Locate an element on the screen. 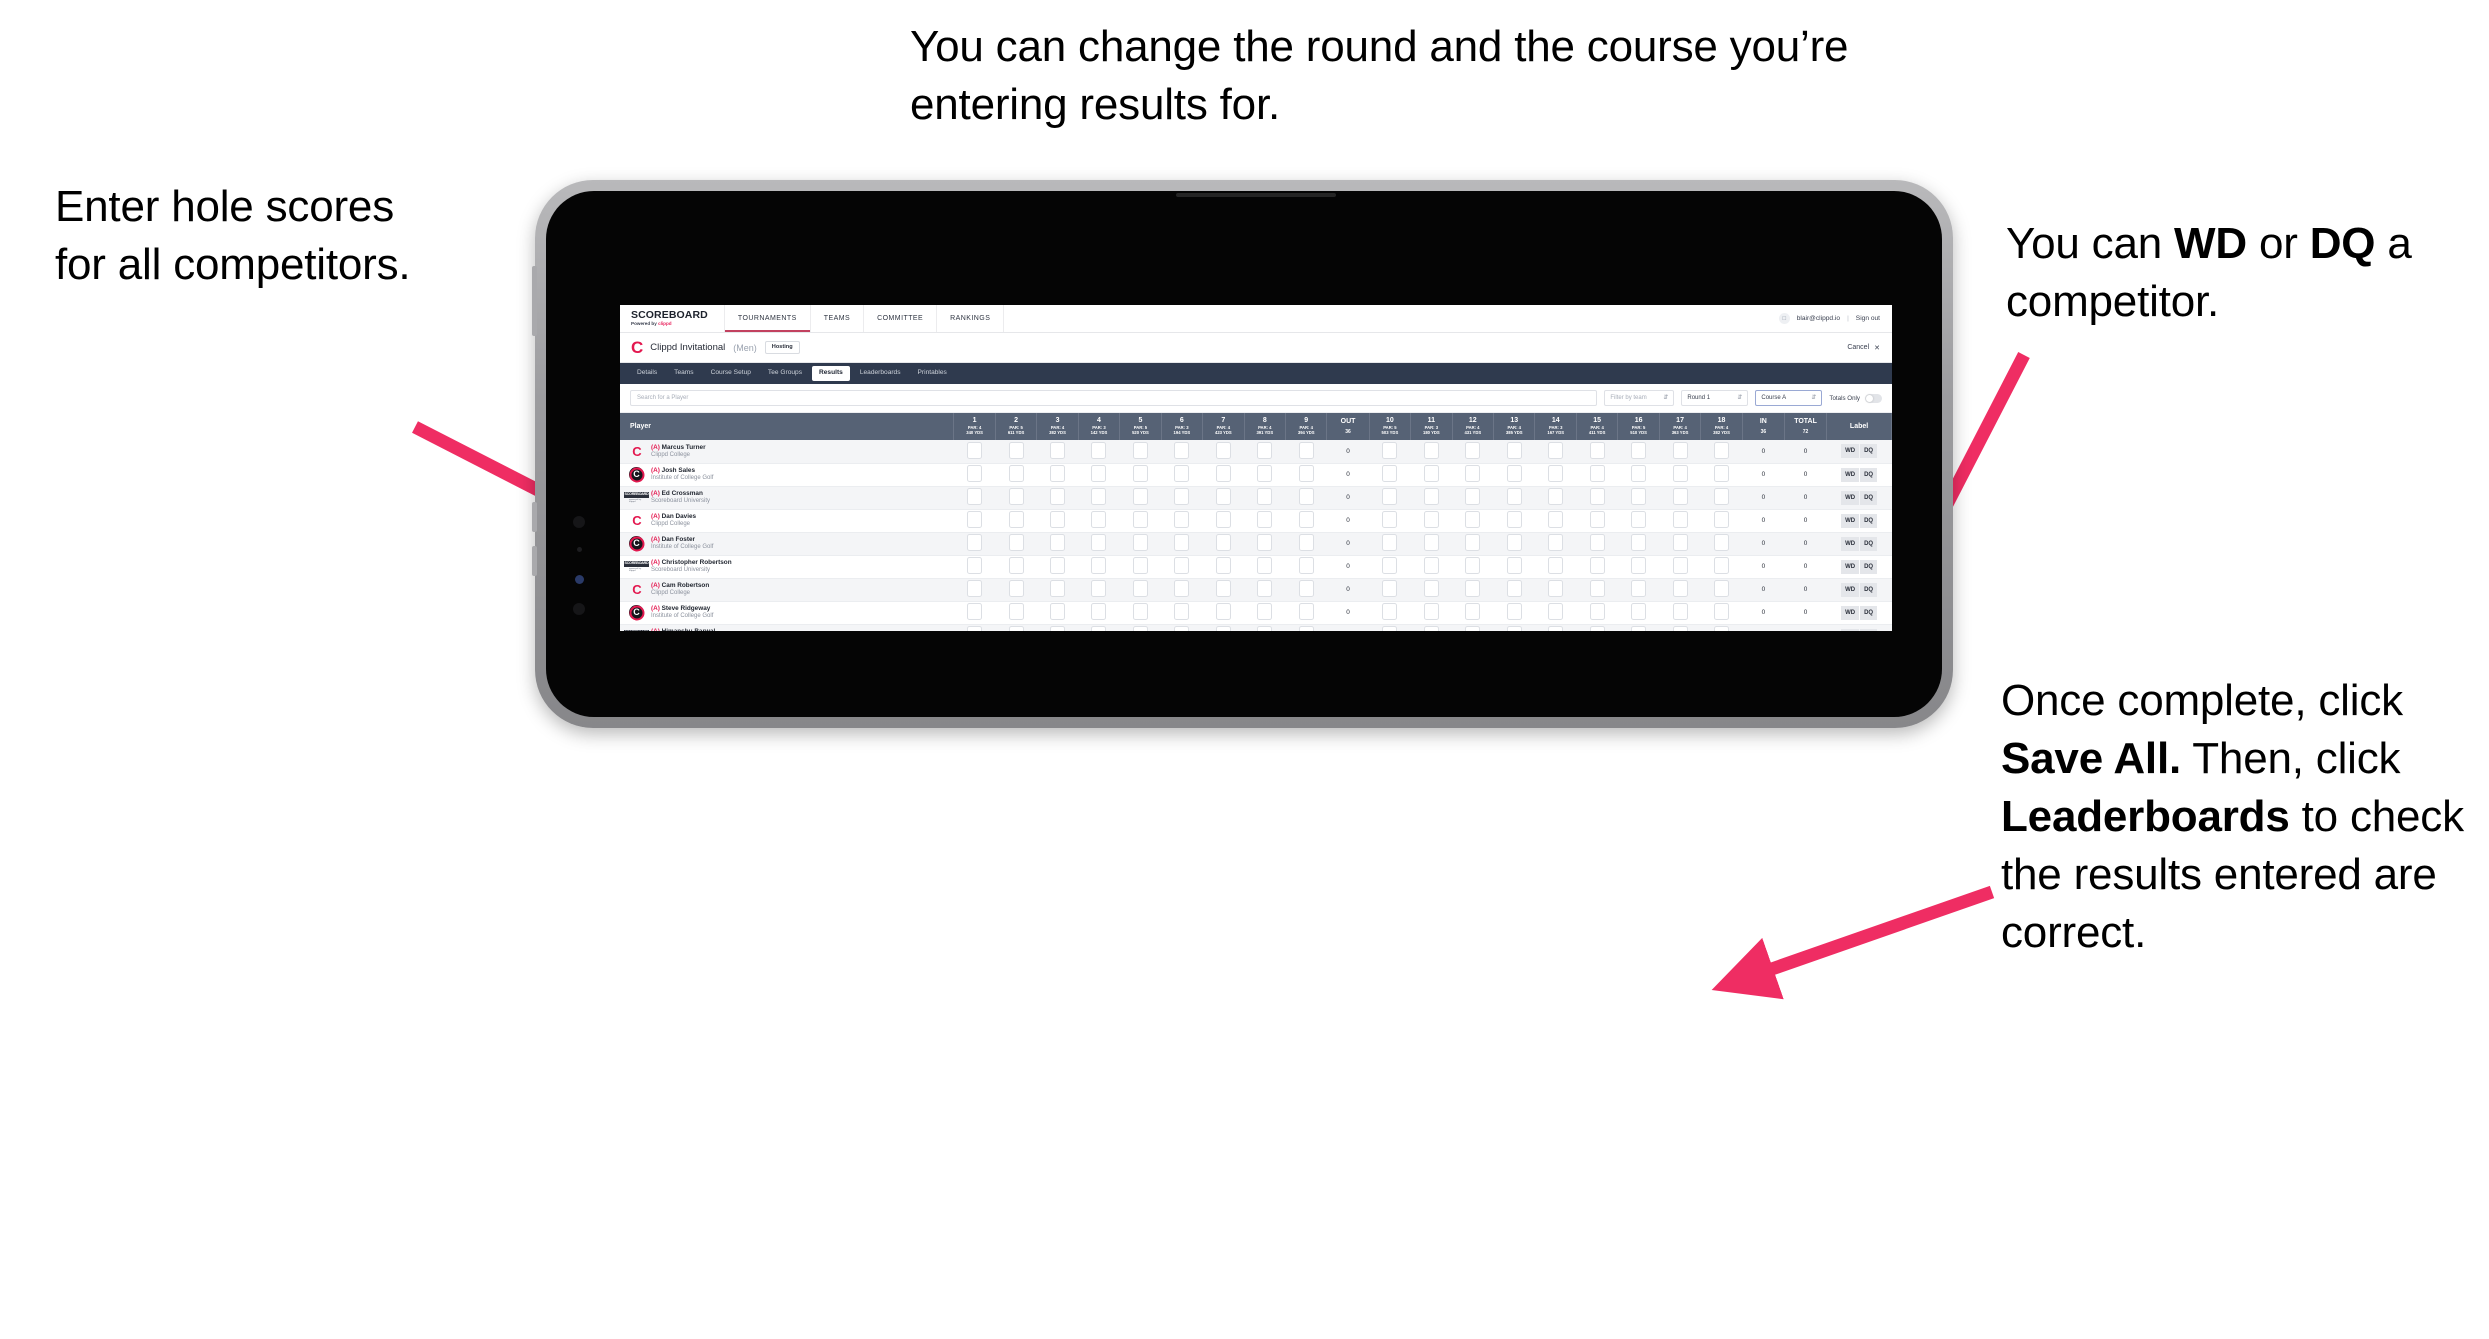  tab-leaderboards: Leaderboards is located at coordinates (880, 373).